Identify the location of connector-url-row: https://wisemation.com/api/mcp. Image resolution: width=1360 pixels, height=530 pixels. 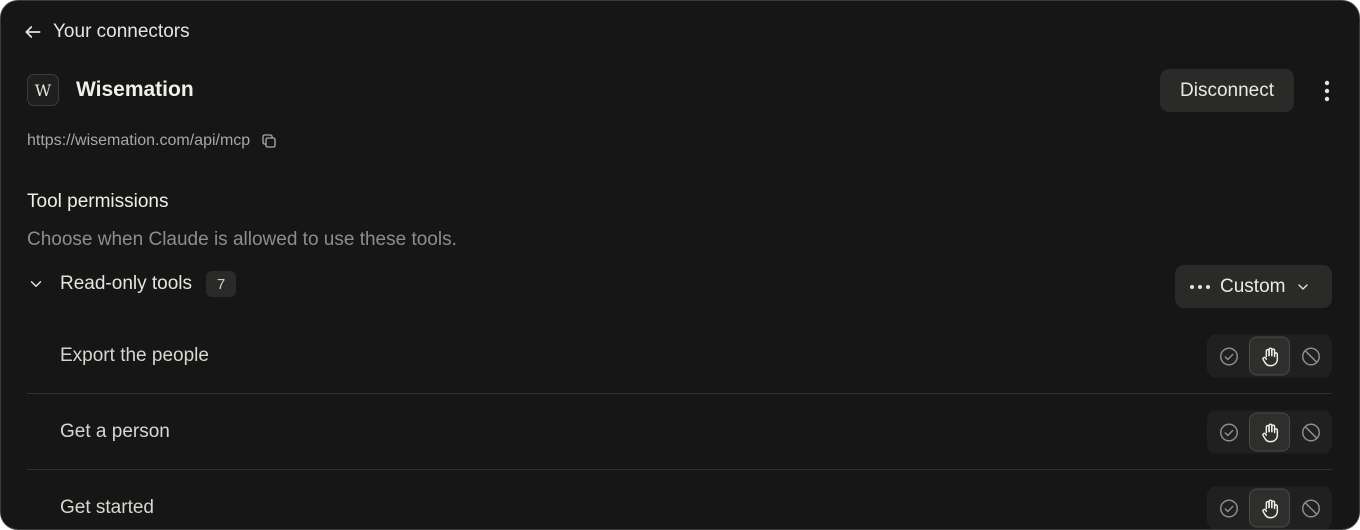
(152, 141).